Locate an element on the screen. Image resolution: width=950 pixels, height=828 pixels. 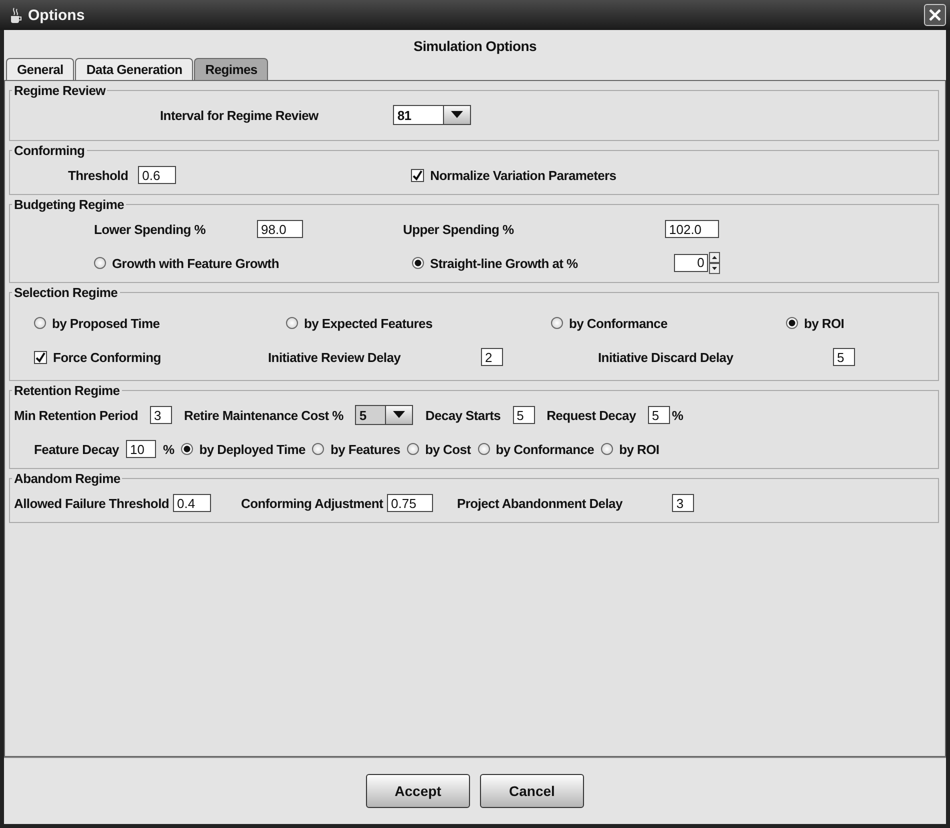
section-title: Budgeting Regime is located at coordinates (69, 204).